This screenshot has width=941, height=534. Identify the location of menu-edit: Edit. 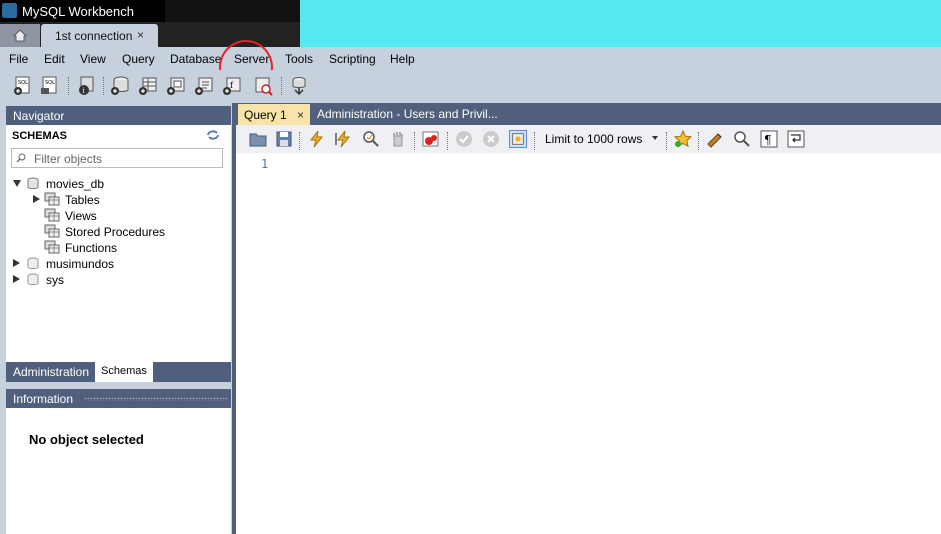
(54, 59).